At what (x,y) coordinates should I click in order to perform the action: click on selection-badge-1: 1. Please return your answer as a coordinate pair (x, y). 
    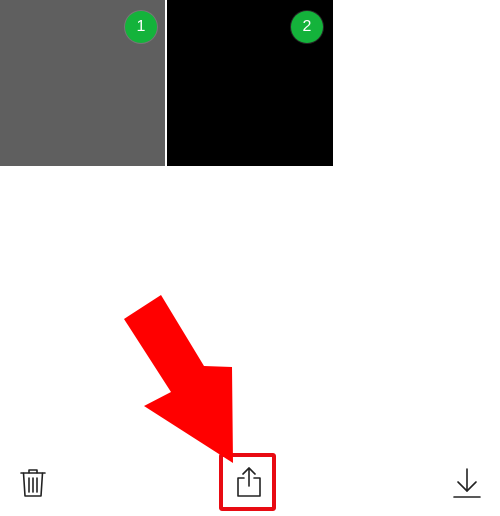
    Looking at the image, I should click on (141, 27).